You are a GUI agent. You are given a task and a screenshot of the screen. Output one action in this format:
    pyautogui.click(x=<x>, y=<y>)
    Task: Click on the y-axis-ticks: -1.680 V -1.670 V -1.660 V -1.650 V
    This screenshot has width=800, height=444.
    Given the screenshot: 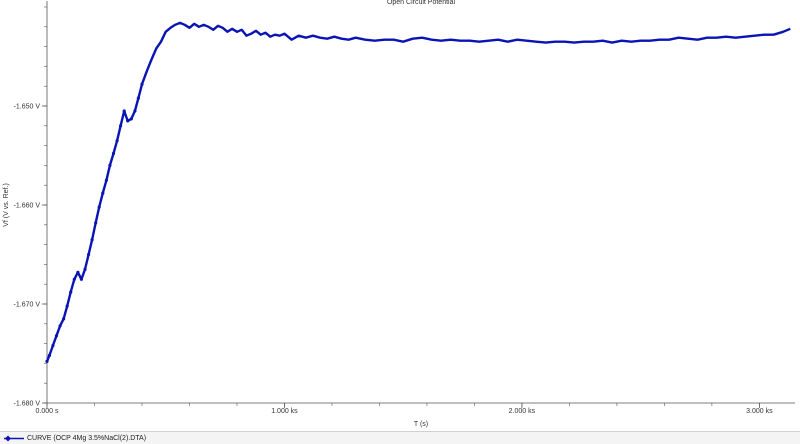 What is the action you would take?
    pyautogui.click(x=30, y=207)
    